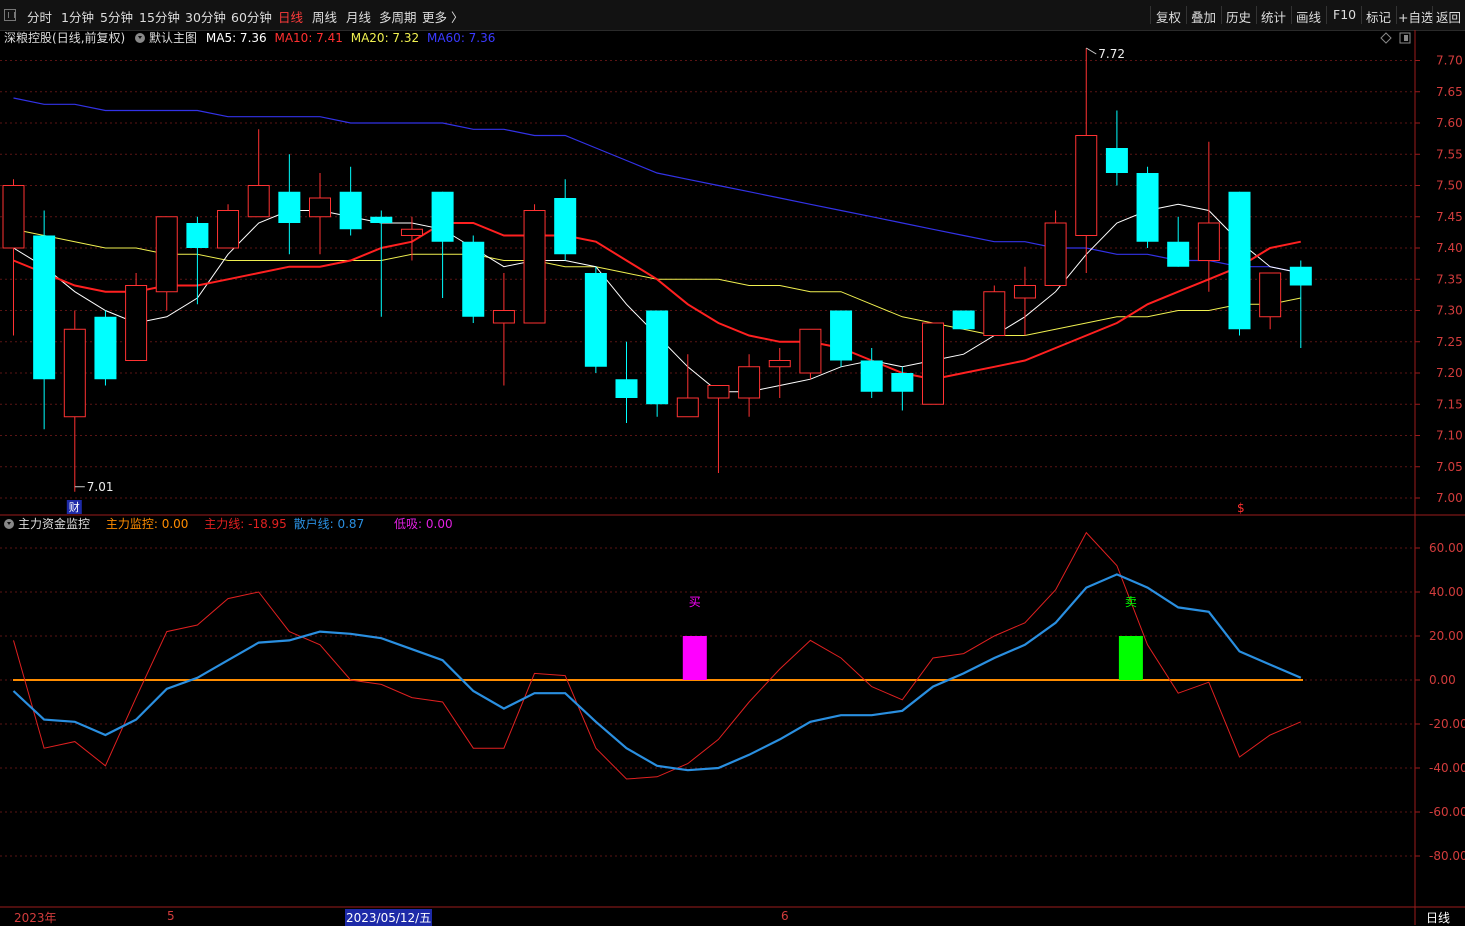  I want to click on indicator-tick-label: -20.00, so click(1447, 724).